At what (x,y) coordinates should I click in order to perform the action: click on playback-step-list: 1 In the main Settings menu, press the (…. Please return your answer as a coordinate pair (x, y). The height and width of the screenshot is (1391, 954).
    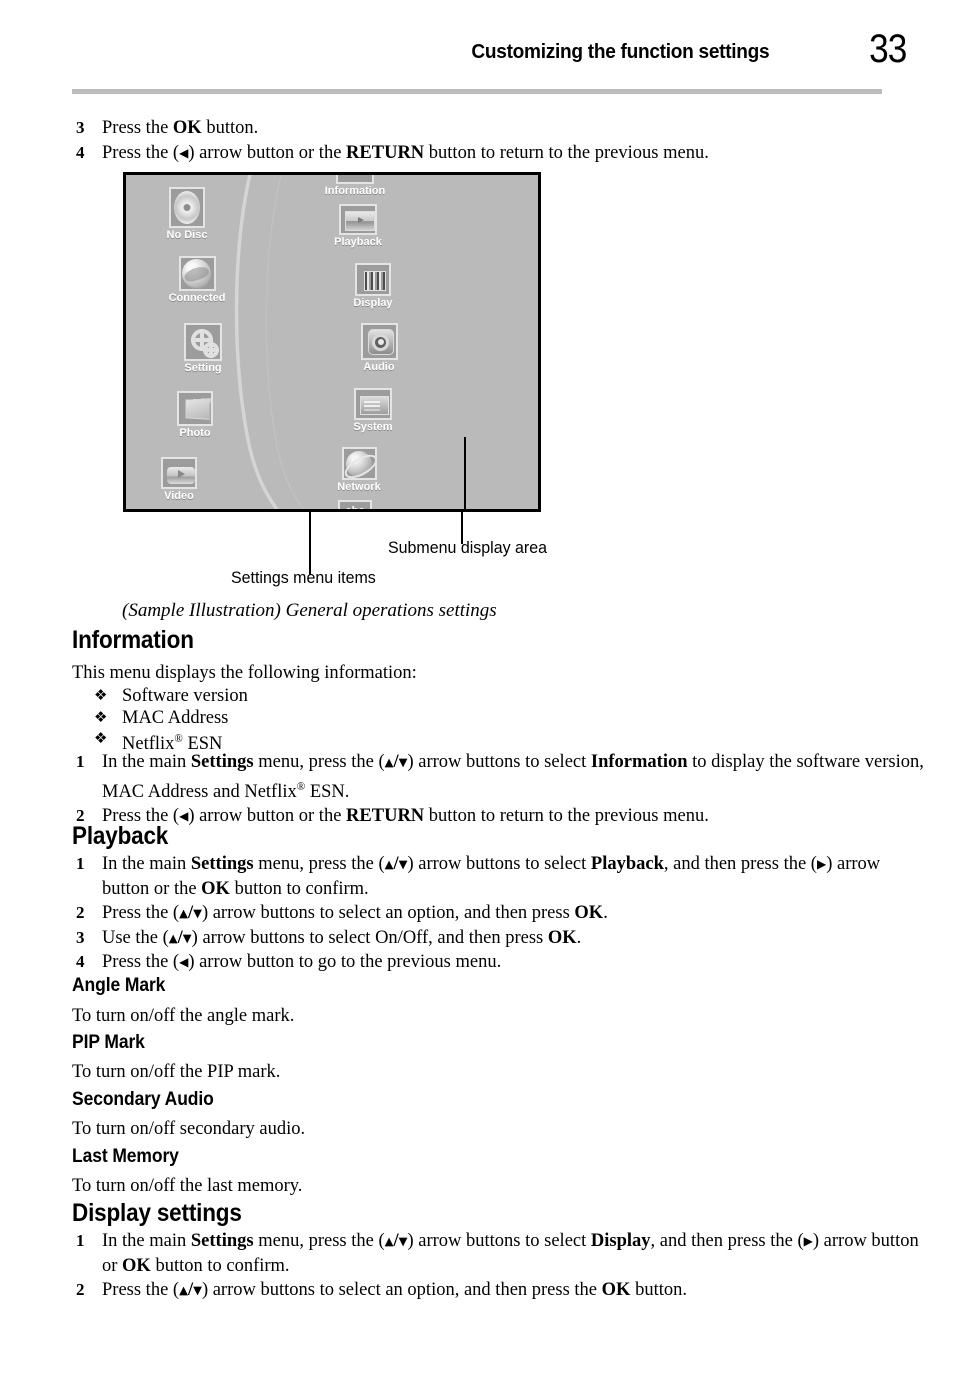
    Looking at the image, I should click on (498, 913).